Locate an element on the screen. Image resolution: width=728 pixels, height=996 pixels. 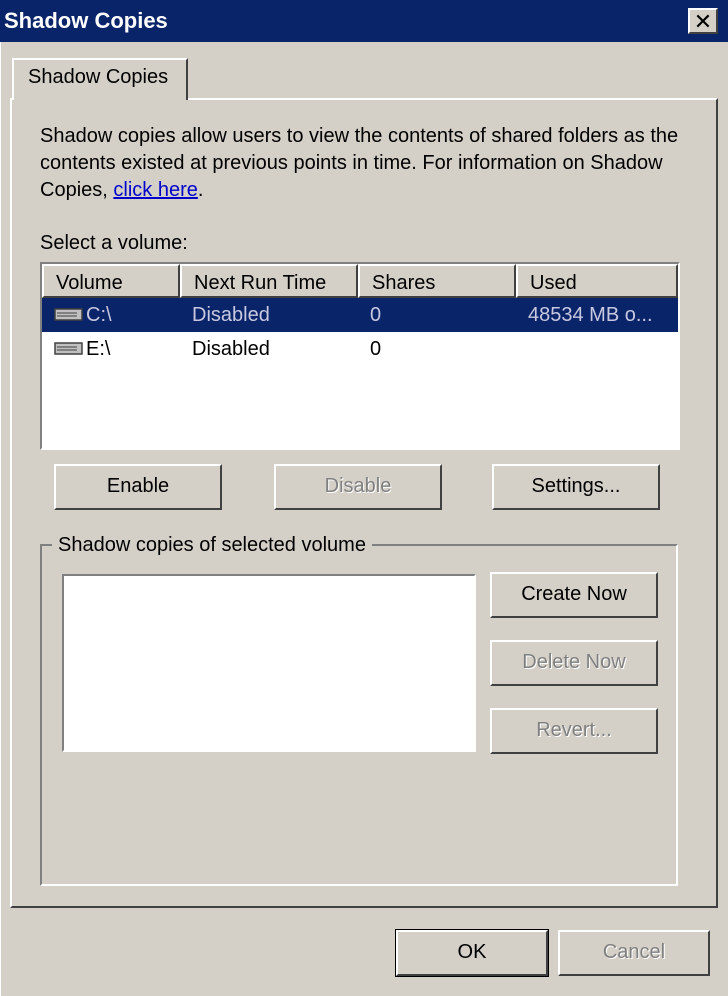
delete-now-button: Delete Now is located at coordinates (574, 663).